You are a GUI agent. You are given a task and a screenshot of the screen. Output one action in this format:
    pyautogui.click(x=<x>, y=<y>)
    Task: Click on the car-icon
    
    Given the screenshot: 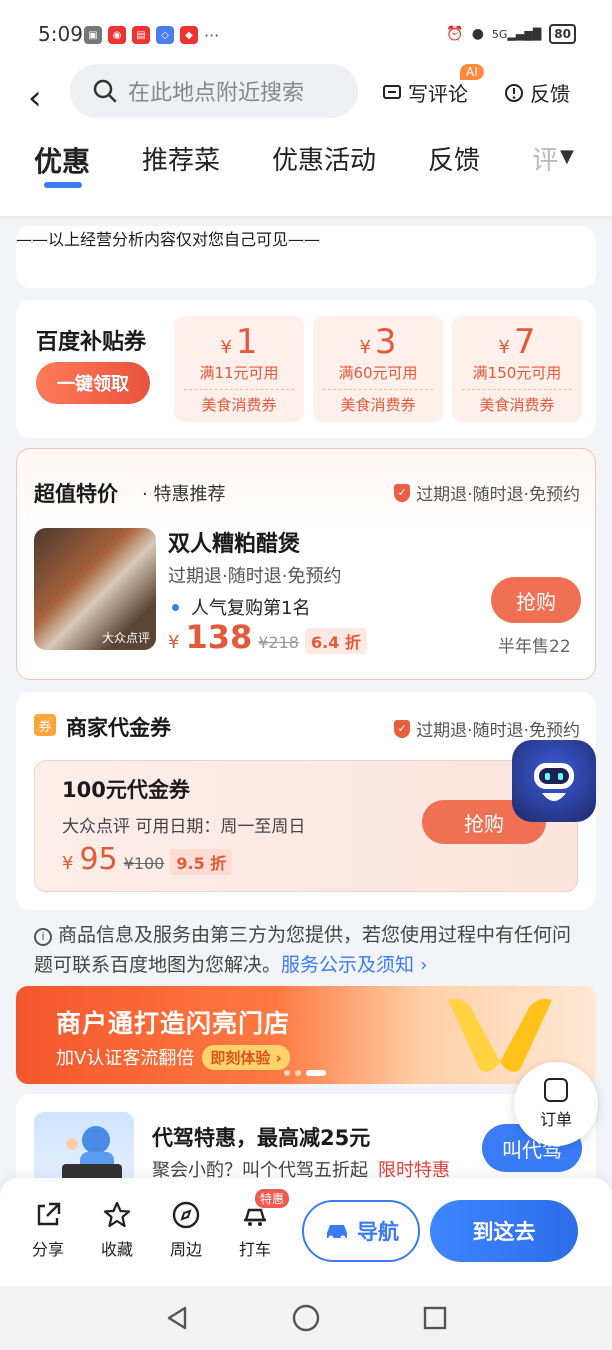 What is the action you would take?
    pyautogui.click(x=337, y=1233)
    